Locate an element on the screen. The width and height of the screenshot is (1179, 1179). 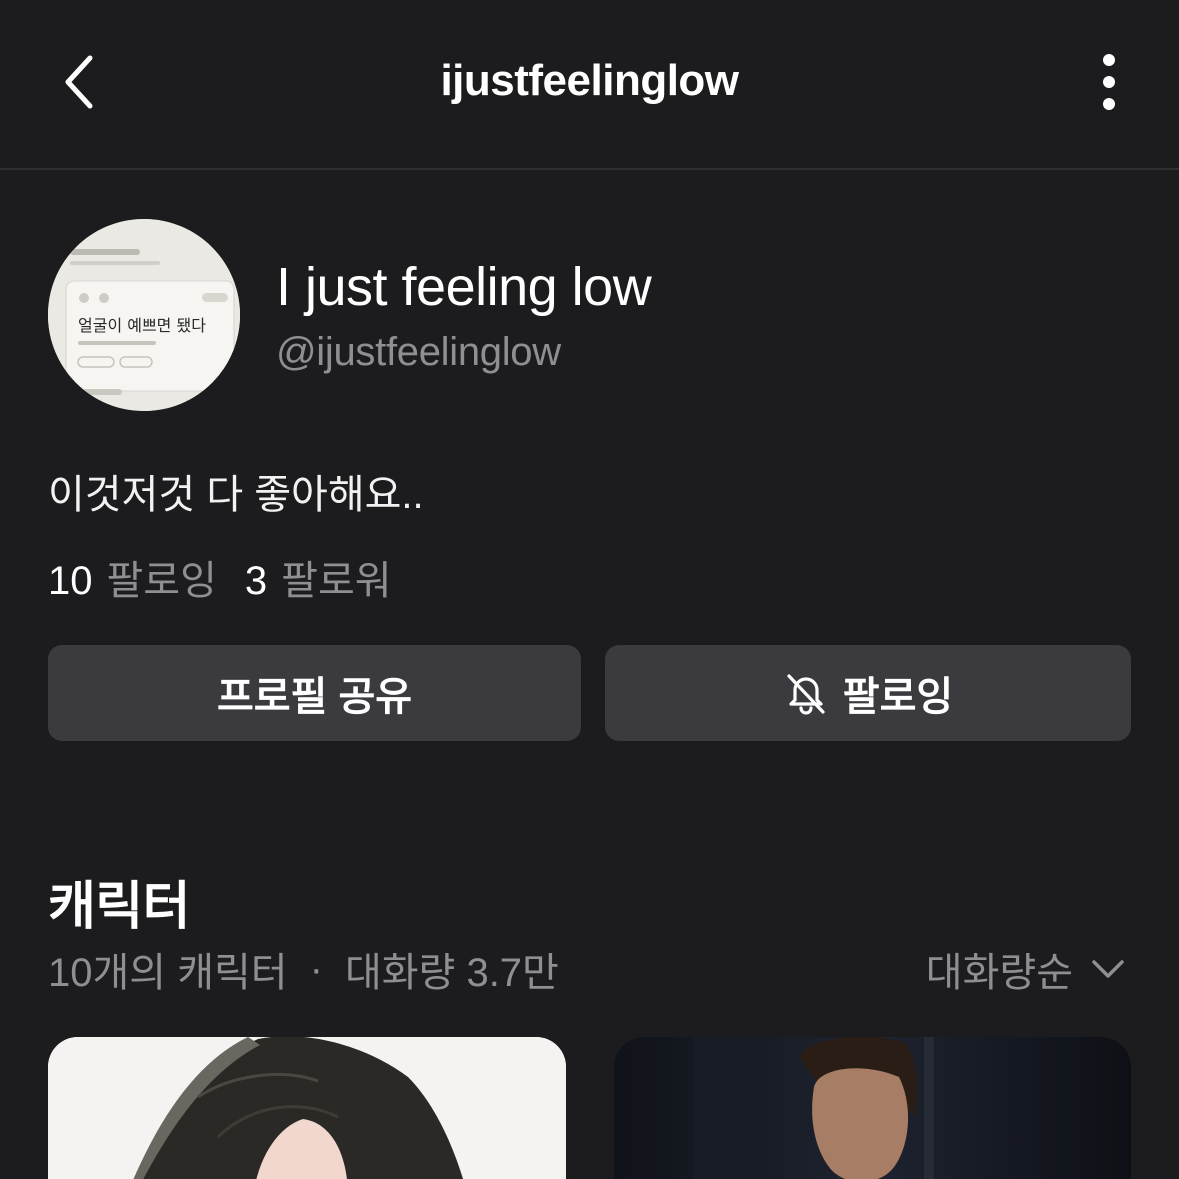
following-count: 10 is located at coordinates (70, 581).